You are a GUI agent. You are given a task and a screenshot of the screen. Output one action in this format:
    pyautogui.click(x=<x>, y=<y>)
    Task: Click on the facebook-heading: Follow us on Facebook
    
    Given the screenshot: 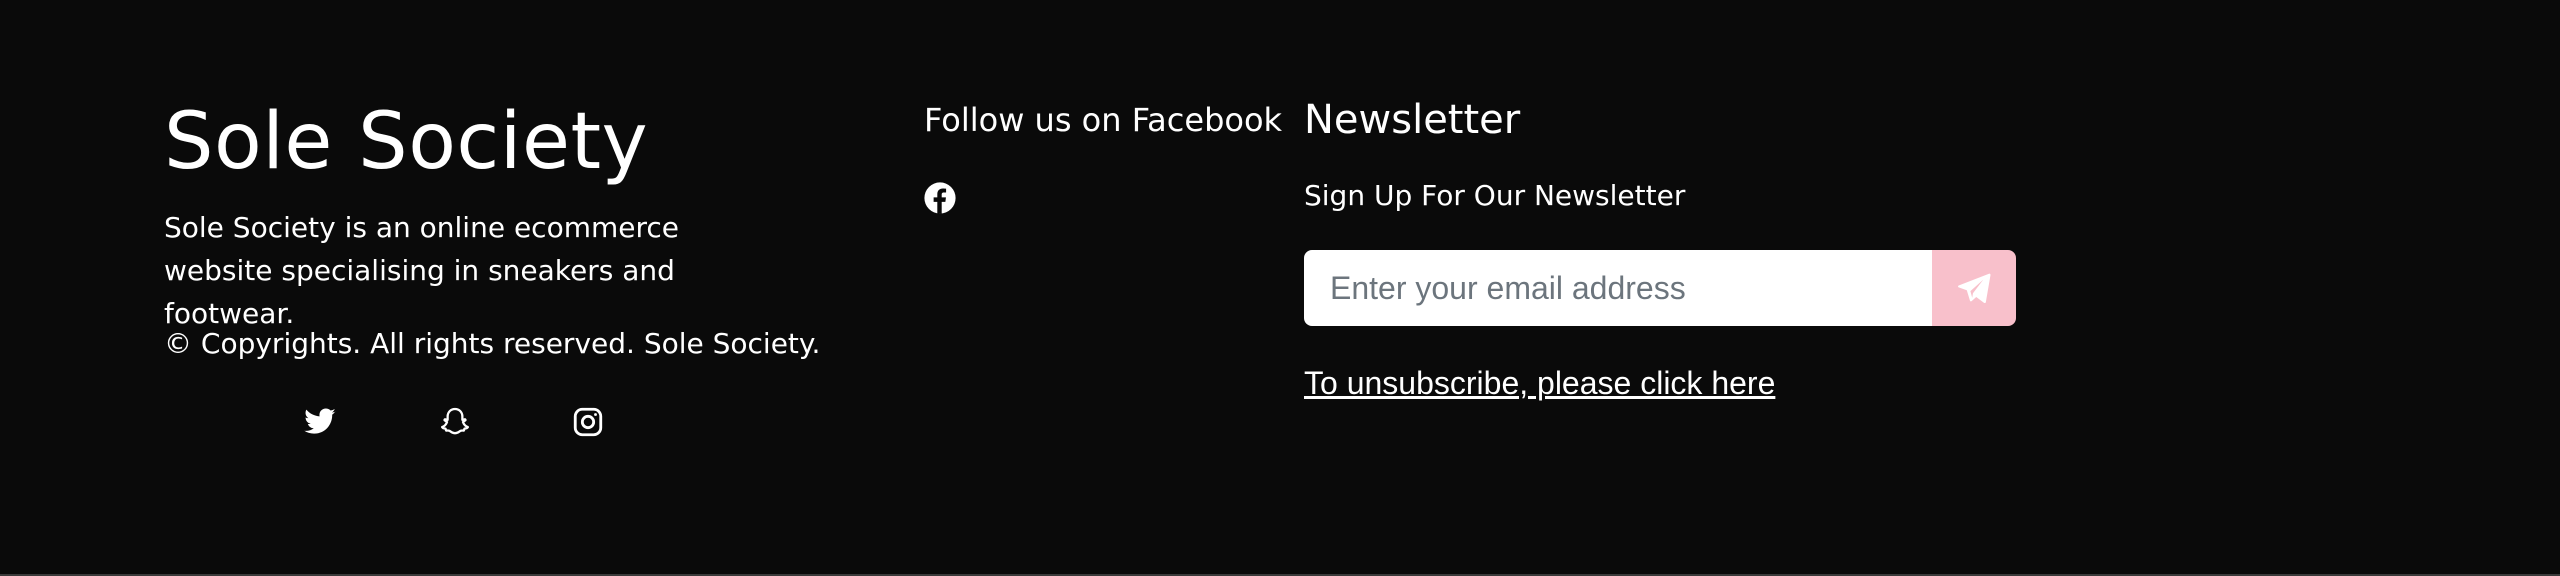 What is the action you would take?
    pyautogui.click(x=1103, y=120)
    